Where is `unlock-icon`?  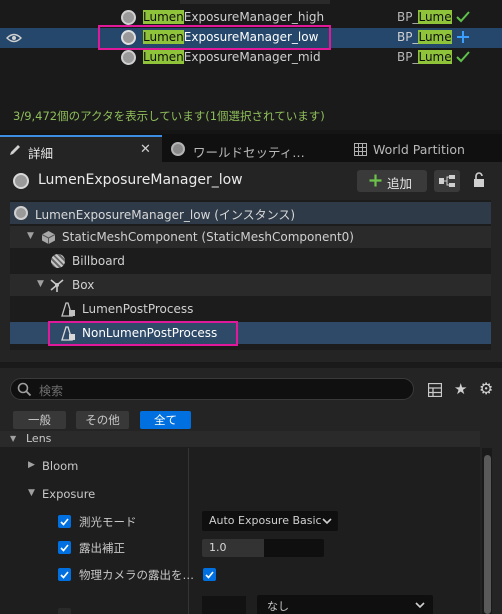
unlock-icon is located at coordinates (480, 180).